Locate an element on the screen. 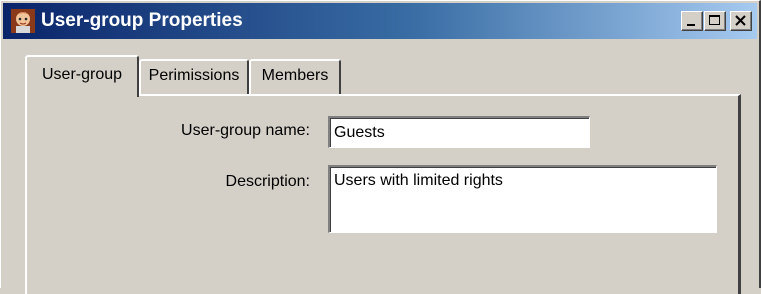  tab-user-group: User-group is located at coordinates (82, 76).